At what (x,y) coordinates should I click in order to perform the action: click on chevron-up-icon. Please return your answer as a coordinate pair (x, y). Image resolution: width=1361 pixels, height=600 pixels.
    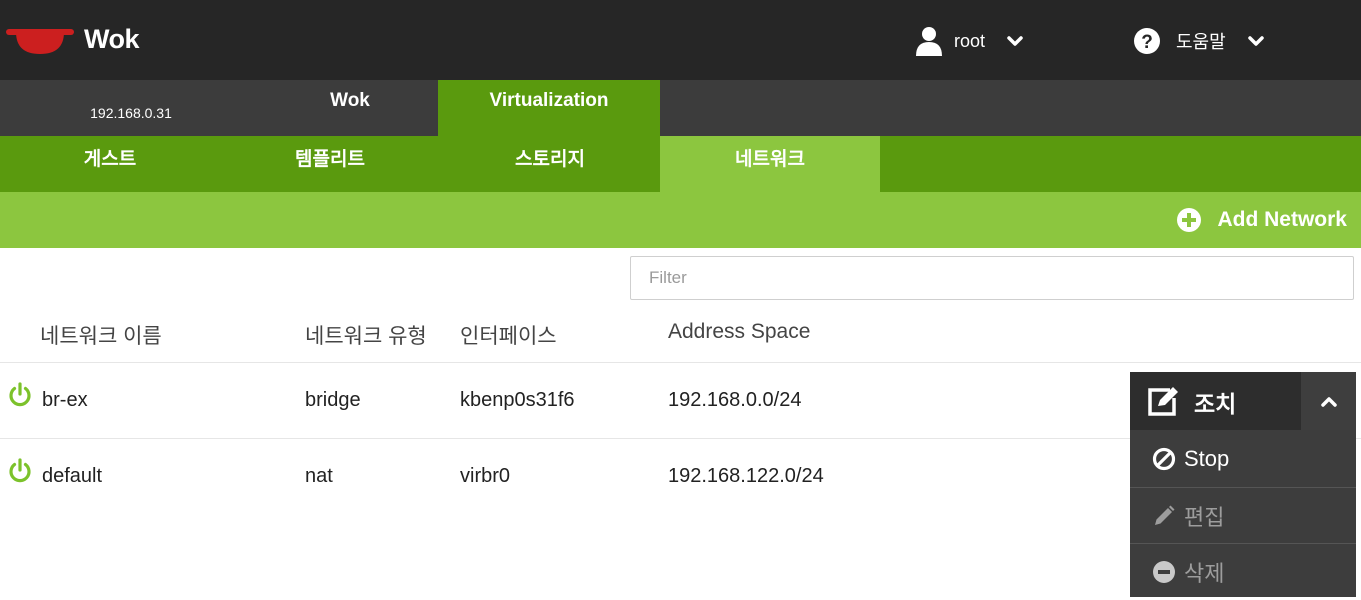
    Looking at the image, I should click on (1329, 402).